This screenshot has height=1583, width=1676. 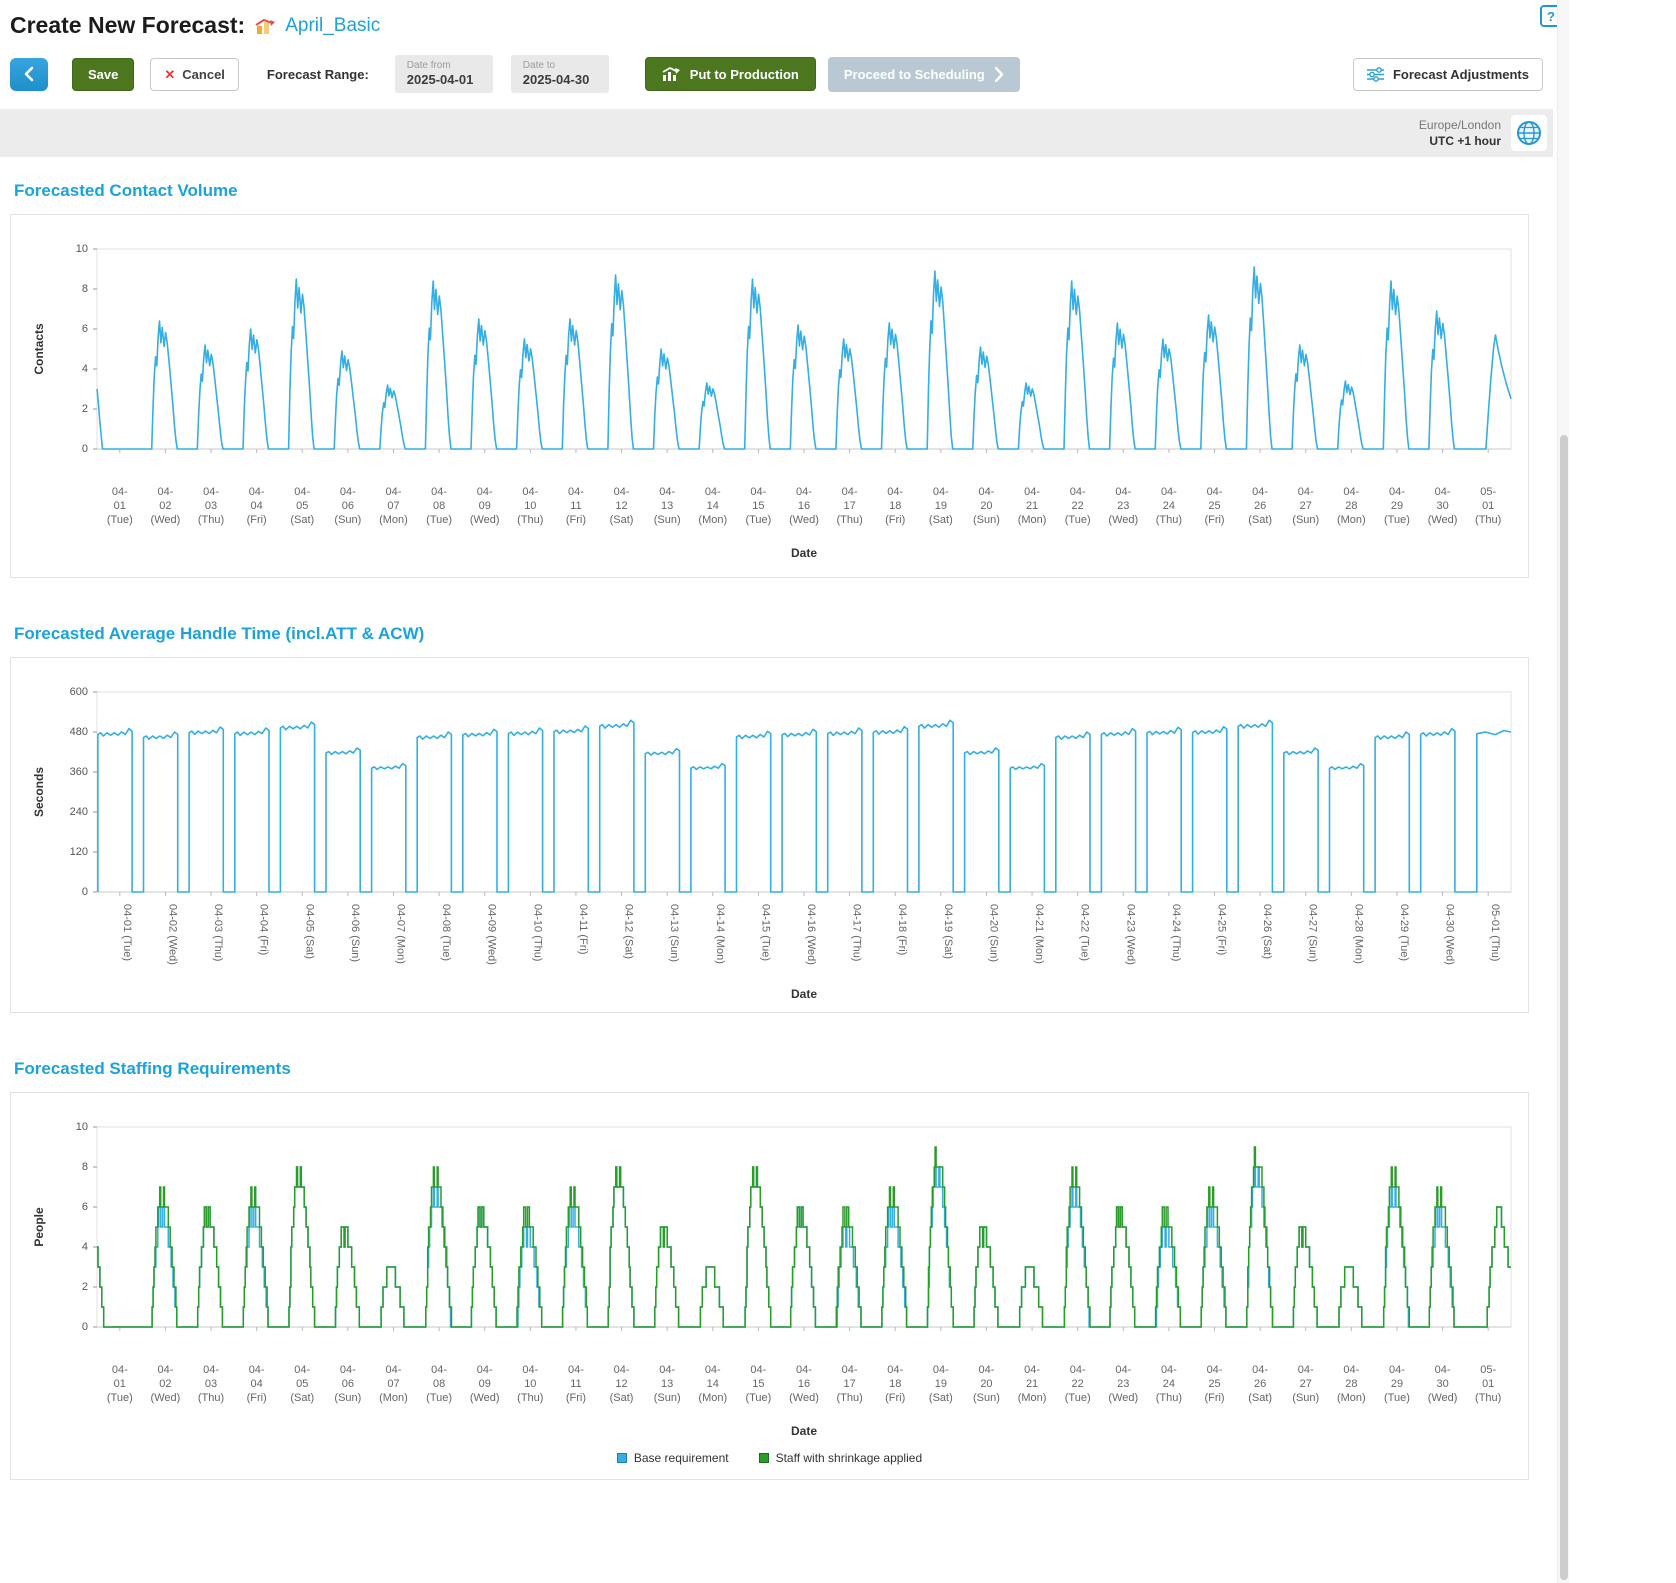 I want to click on scrollbar, so click(x=1563, y=791).